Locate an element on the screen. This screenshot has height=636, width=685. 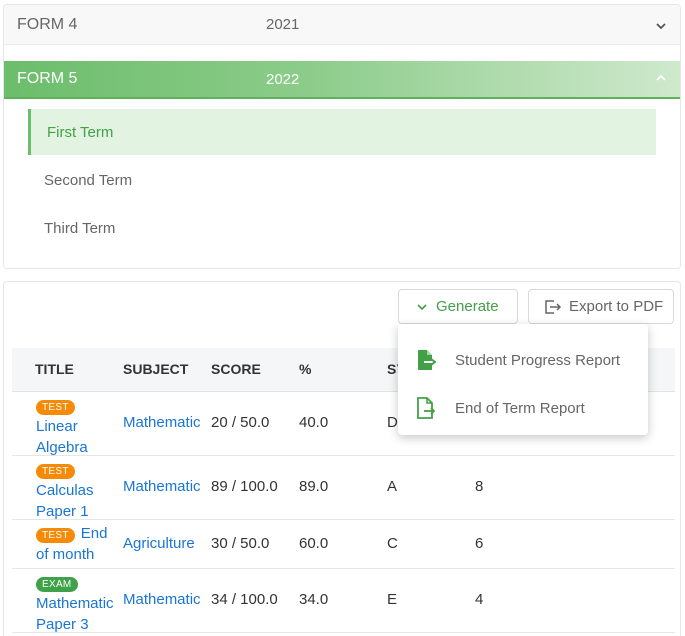
assessment-title-link: Linear Algebra is located at coordinates (62, 437).